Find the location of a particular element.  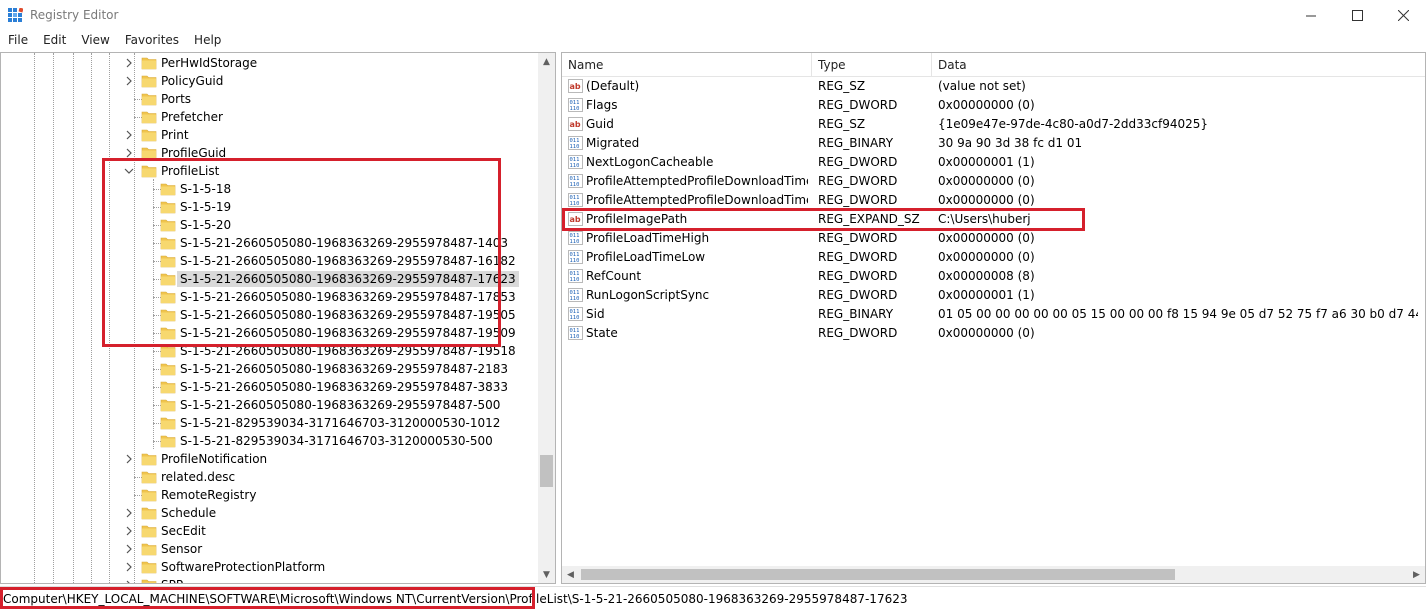

scroll-down-arrow-icon: ▼ is located at coordinates (546, 574).